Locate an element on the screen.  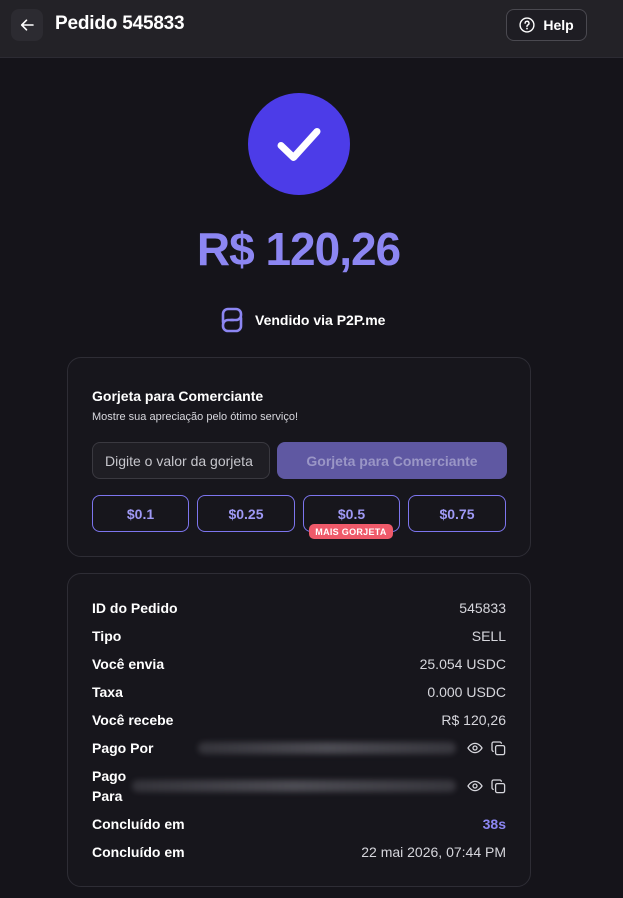
you-send-value: 25.054 USDC is located at coordinates (462, 664).